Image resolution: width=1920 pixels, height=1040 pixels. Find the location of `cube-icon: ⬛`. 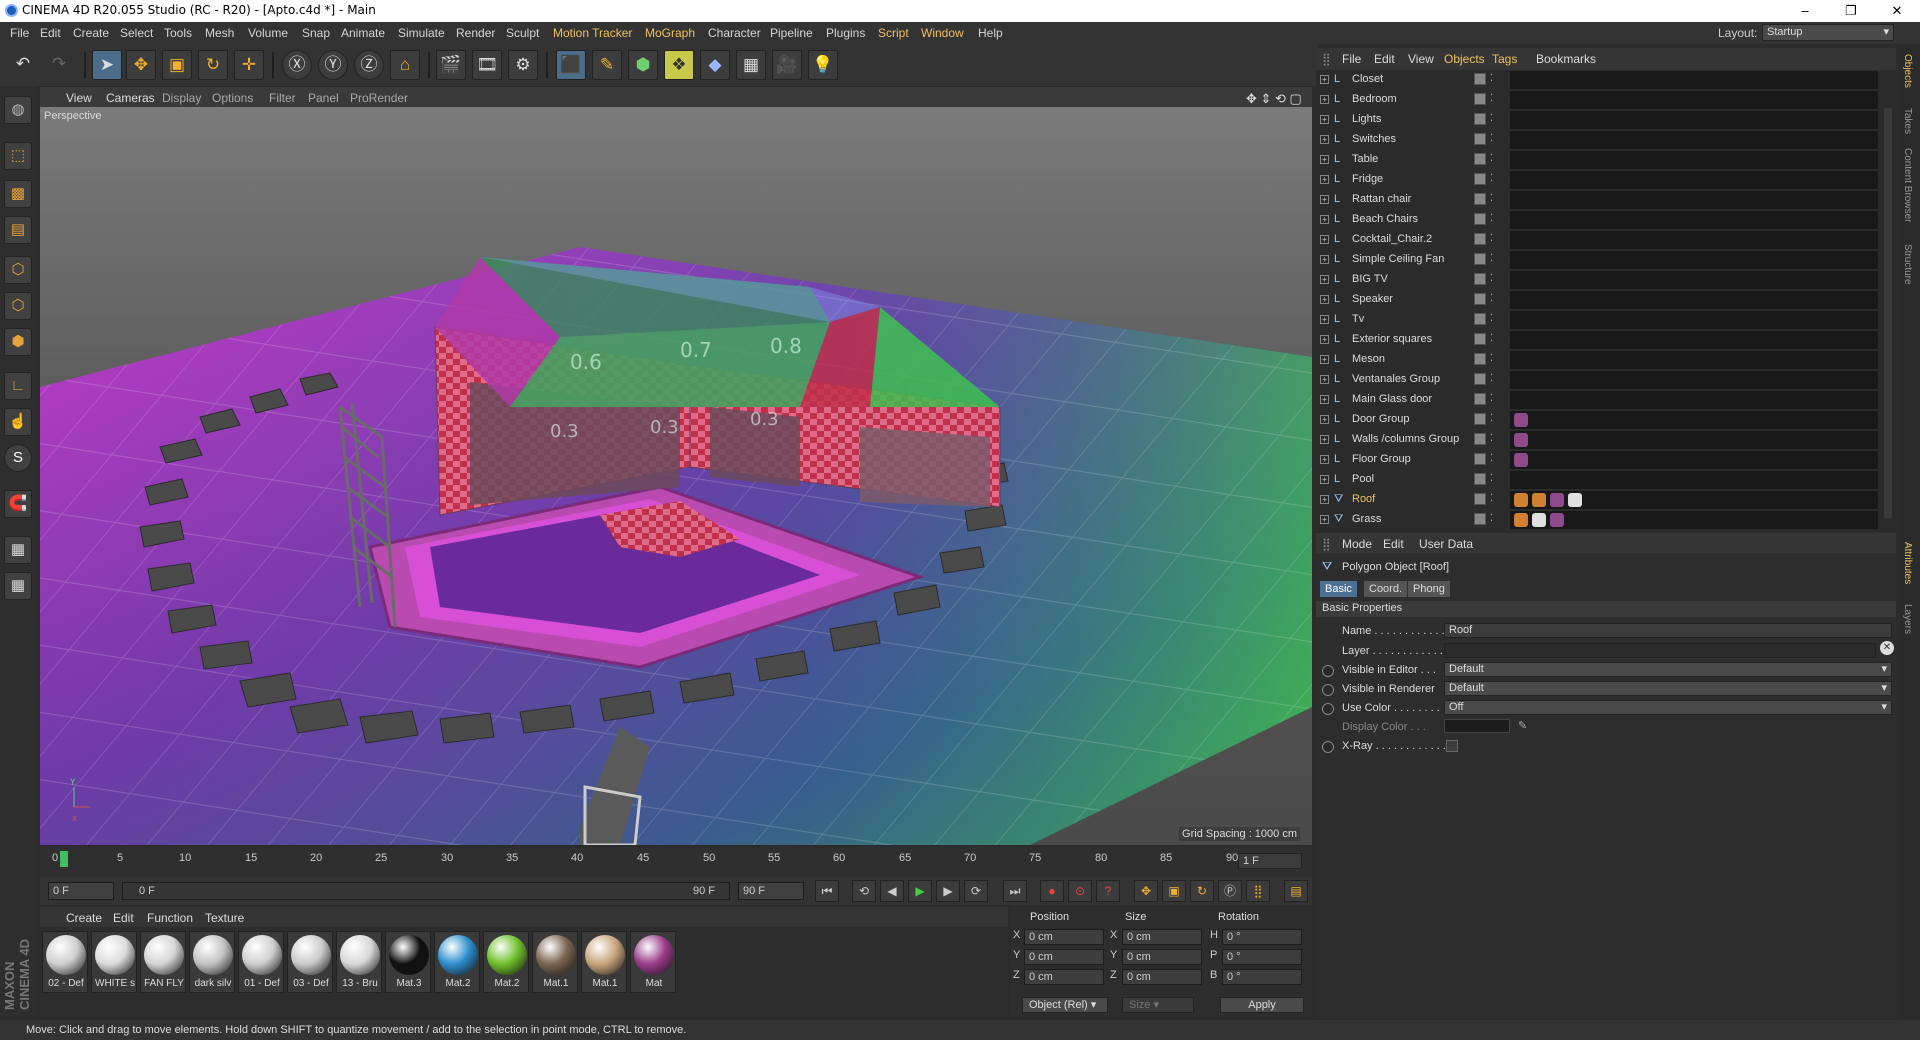

cube-icon: ⬛ is located at coordinates (571, 65).